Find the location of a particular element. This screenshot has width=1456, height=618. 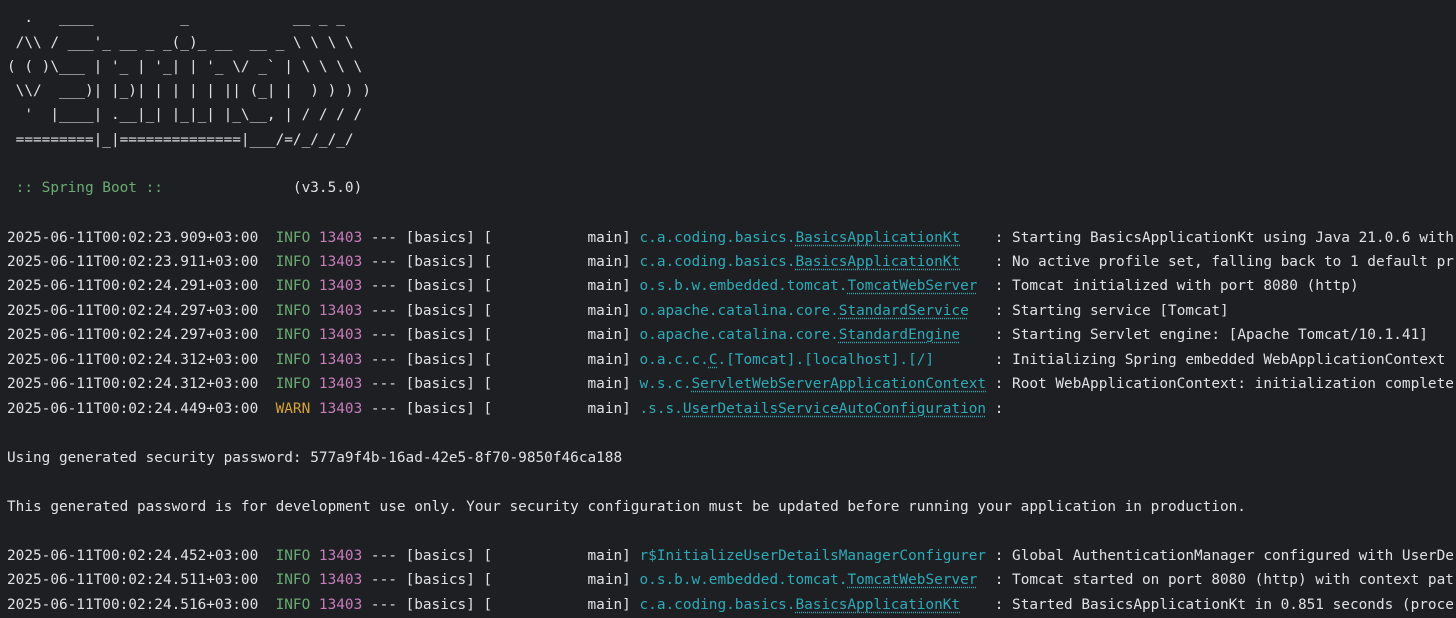

log-message: : is located at coordinates (999, 409).